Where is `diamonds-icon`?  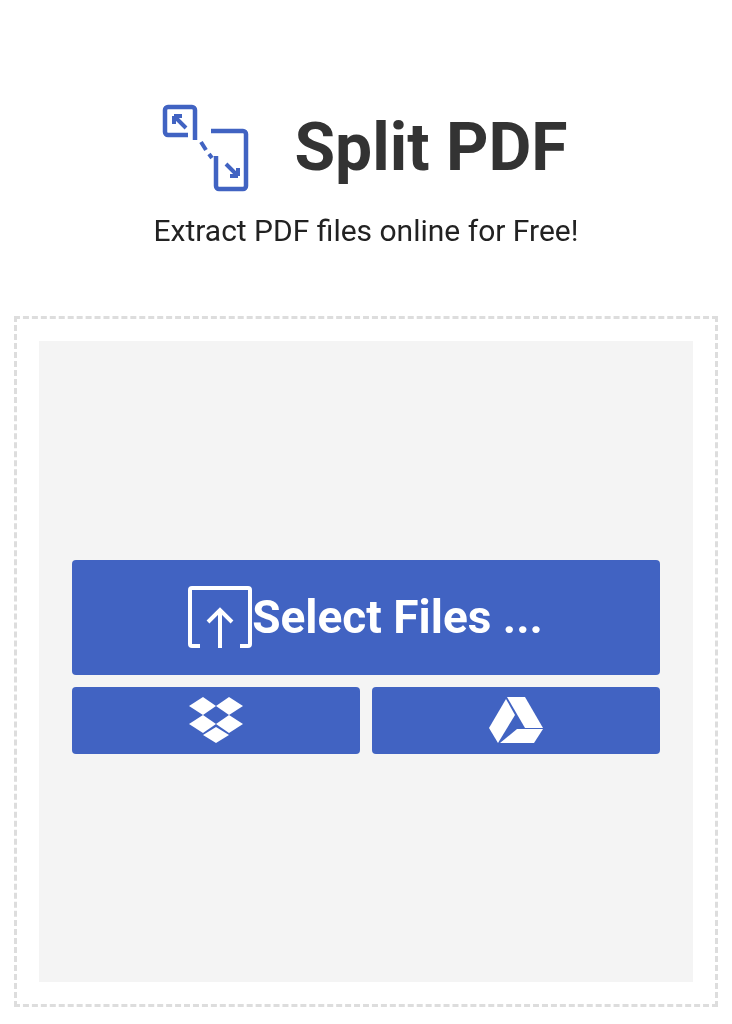
diamonds-icon is located at coordinates (215, 720).